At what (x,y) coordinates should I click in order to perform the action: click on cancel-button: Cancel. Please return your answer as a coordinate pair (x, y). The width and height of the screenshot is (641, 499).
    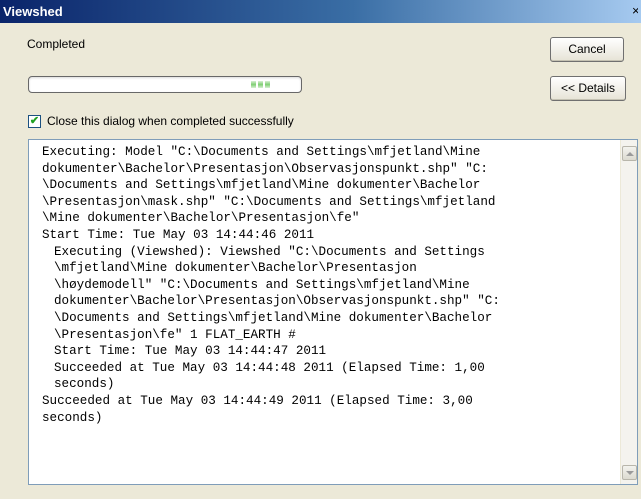
    Looking at the image, I should click on (587, 49).